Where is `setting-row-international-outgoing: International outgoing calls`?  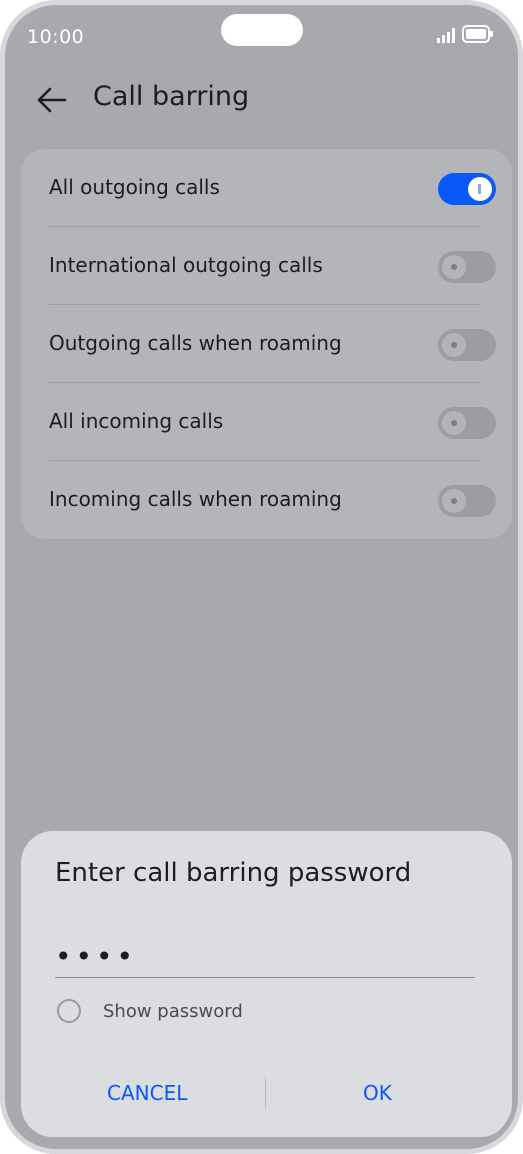 setting-row-international-outgoing: International outgoing calls is located at coordinates (266, 266).